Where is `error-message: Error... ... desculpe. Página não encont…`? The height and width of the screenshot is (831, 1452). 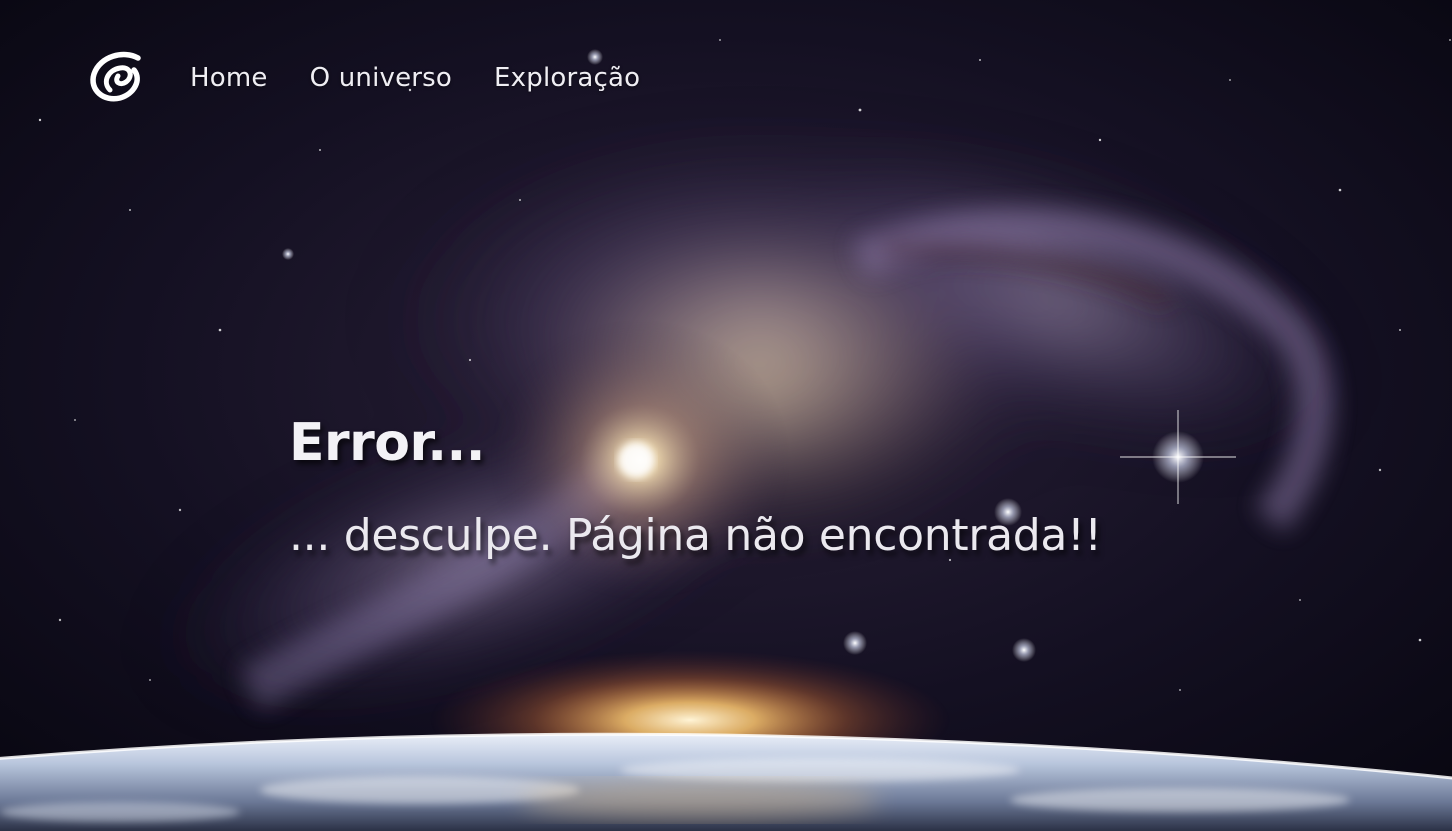 error-message: Error... ... desculpe. Página não encont… is located at coordinates (789, 485).